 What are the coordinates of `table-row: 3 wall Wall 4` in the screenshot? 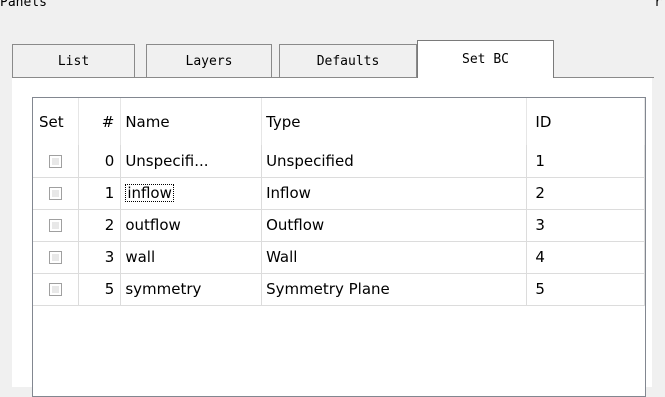 It's located at (339, 257).